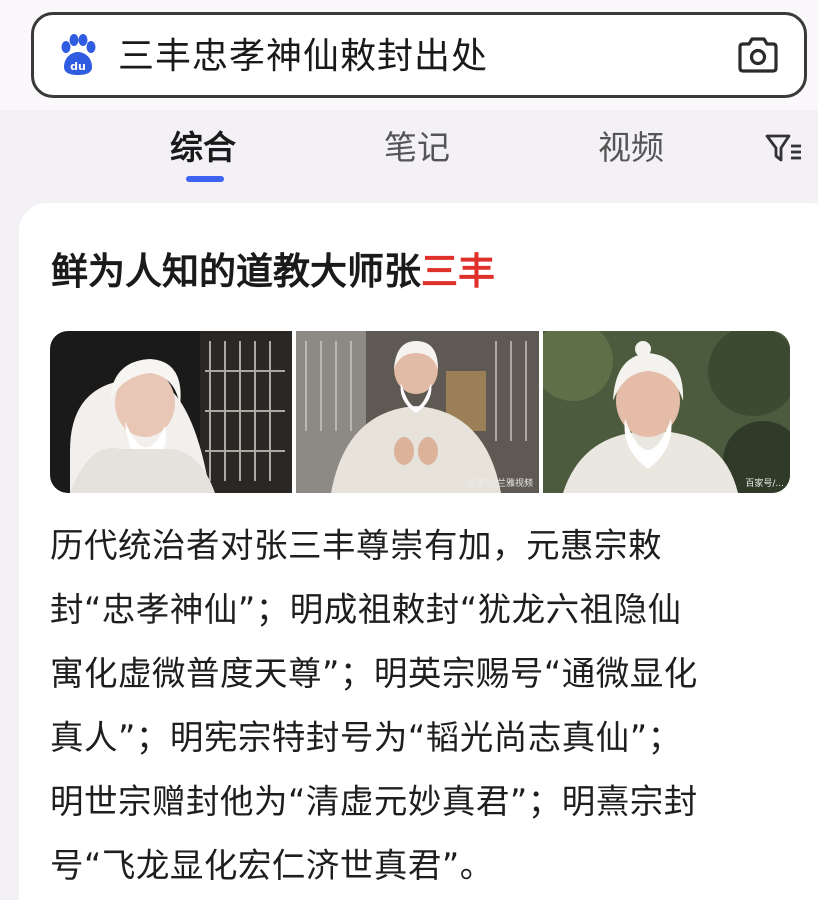 The image size is (818, 900). Describe the element at coordinates (356, 545) in the screenshot. I see `snippet-line: 历代统治者对张三丰尊崇有加，元惠宗敕` at that location.